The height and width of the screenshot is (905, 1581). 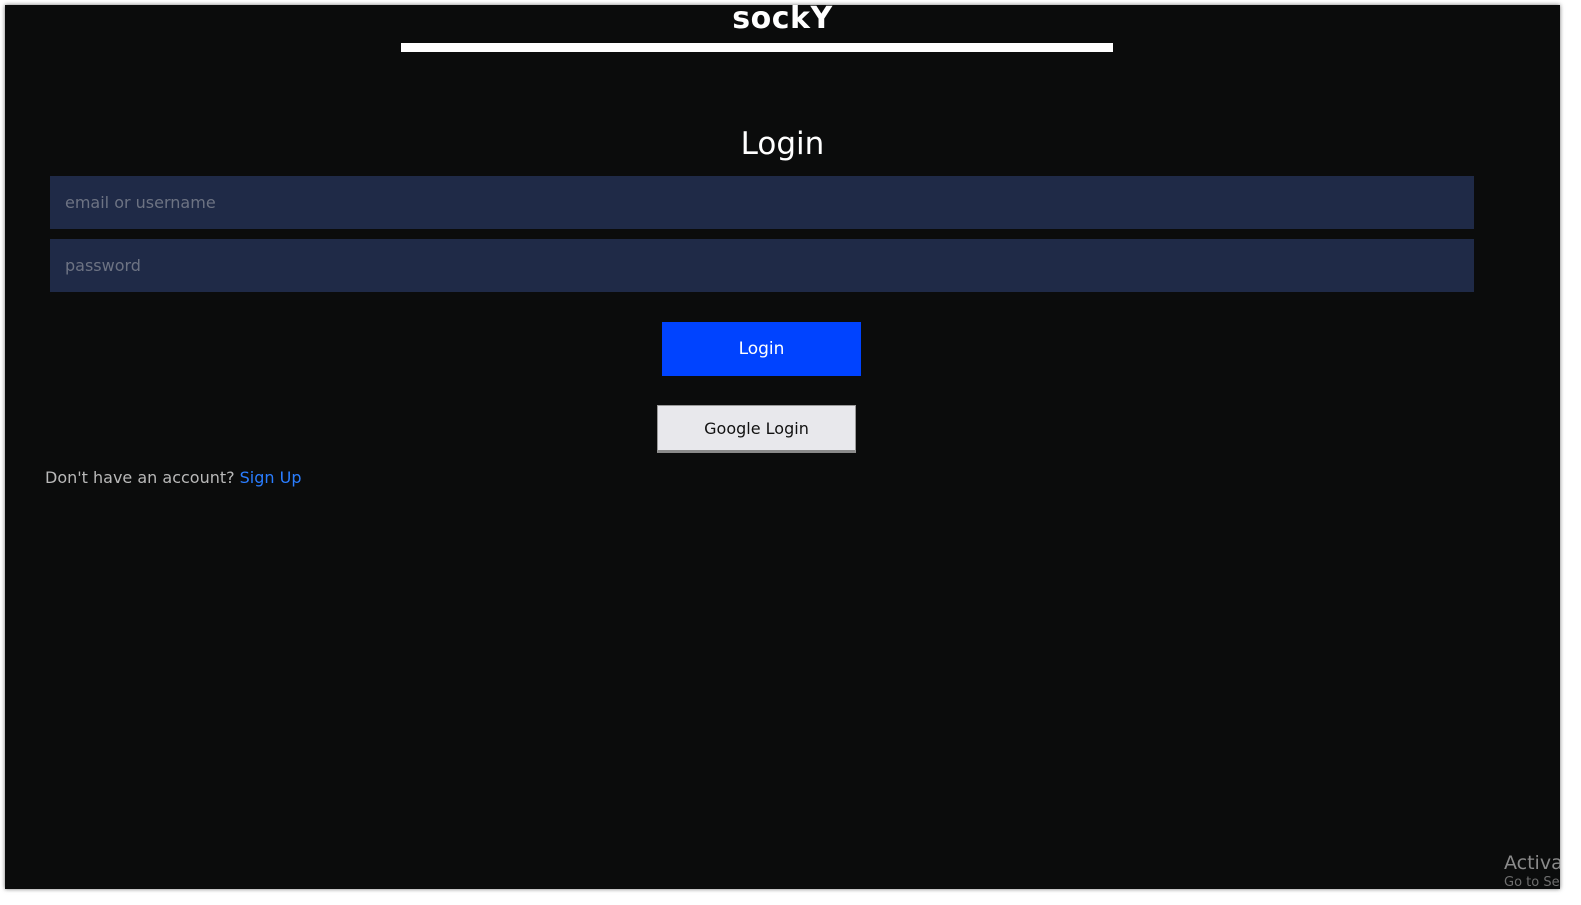 I want to click on username-input, so click(x=762, y=202).